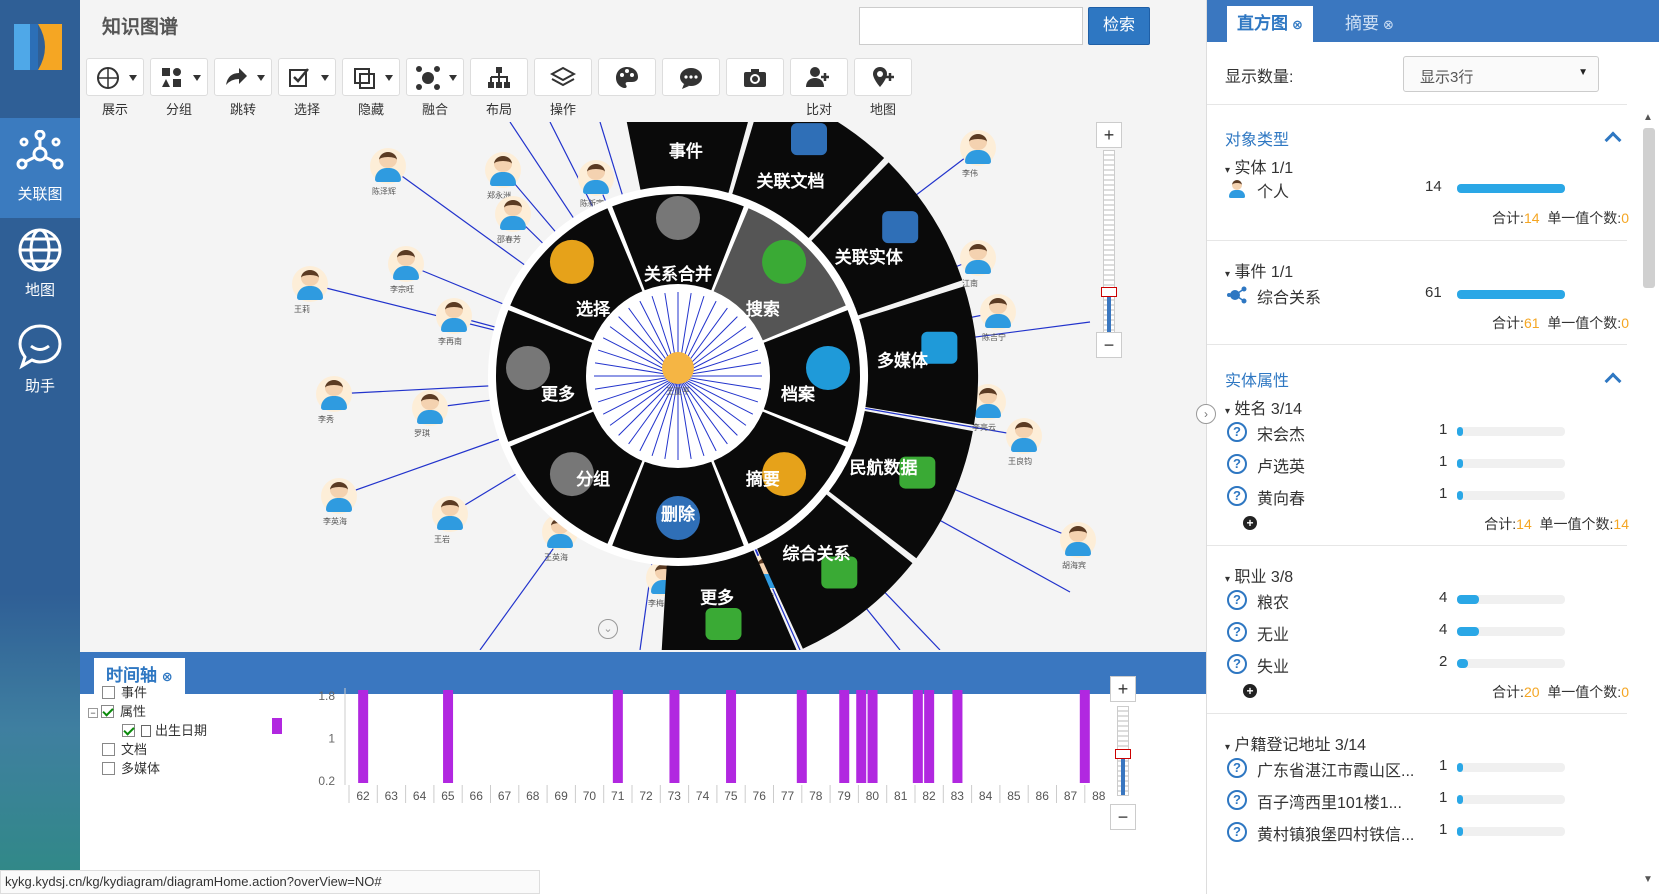  I want to click on zoom-in-button: +, so click(1109, 135).